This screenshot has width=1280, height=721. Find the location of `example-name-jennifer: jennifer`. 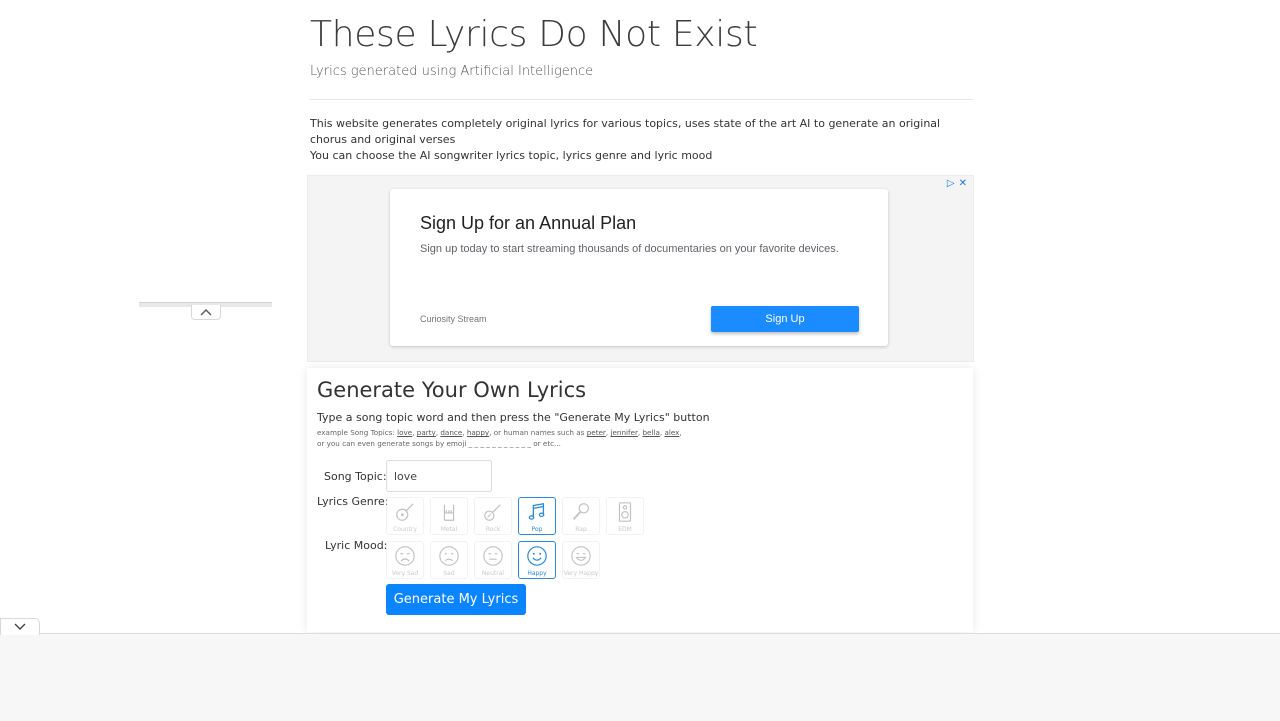

example-name-jennifer: jennifer is located at coordinates (623, 432).